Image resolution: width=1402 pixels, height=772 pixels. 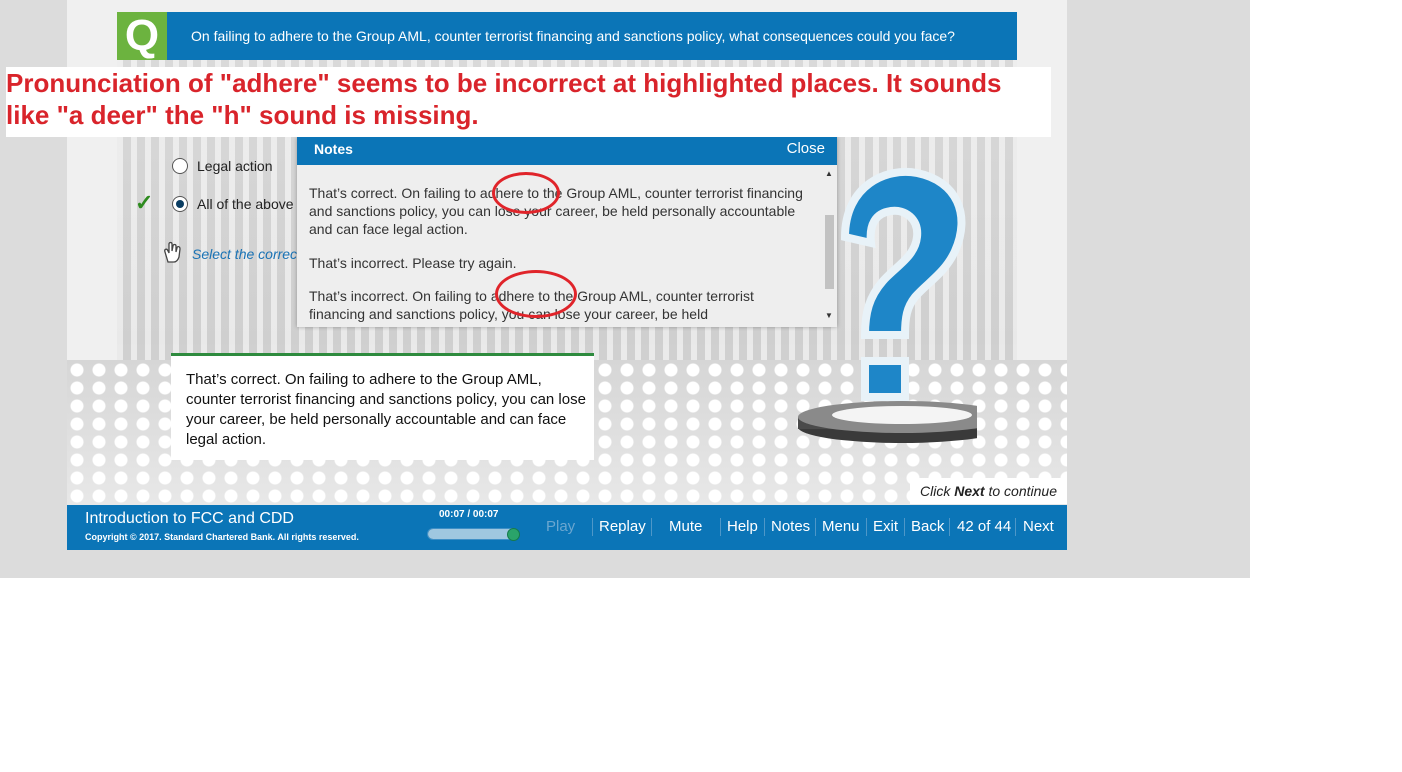 I want to click on notes-header: Notes Close, so click(x=567, y=151).